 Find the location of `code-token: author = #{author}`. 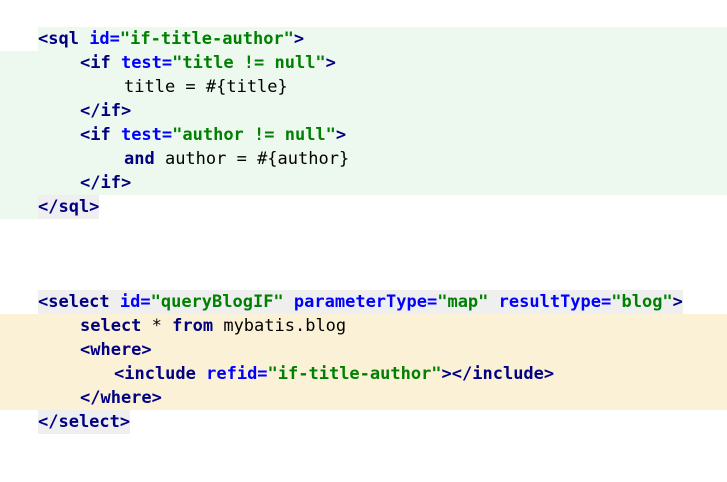

code-token: author = #{author} is located at coordinates (252, 159).